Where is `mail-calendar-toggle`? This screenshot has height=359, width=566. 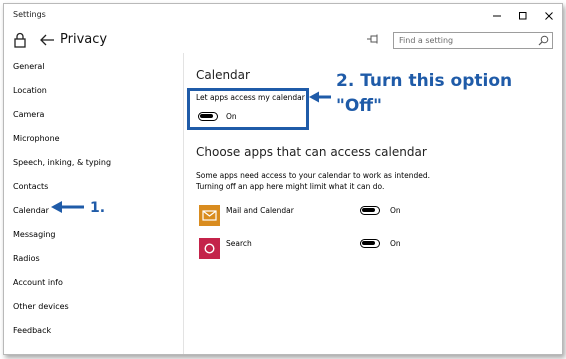
mail-calendar-toggle is located at coordinates (370, 210).